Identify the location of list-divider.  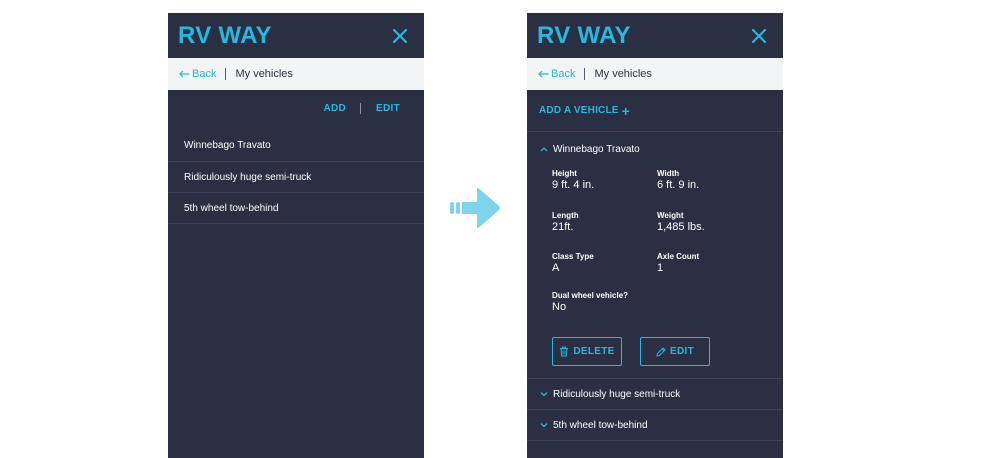
(655, 440).